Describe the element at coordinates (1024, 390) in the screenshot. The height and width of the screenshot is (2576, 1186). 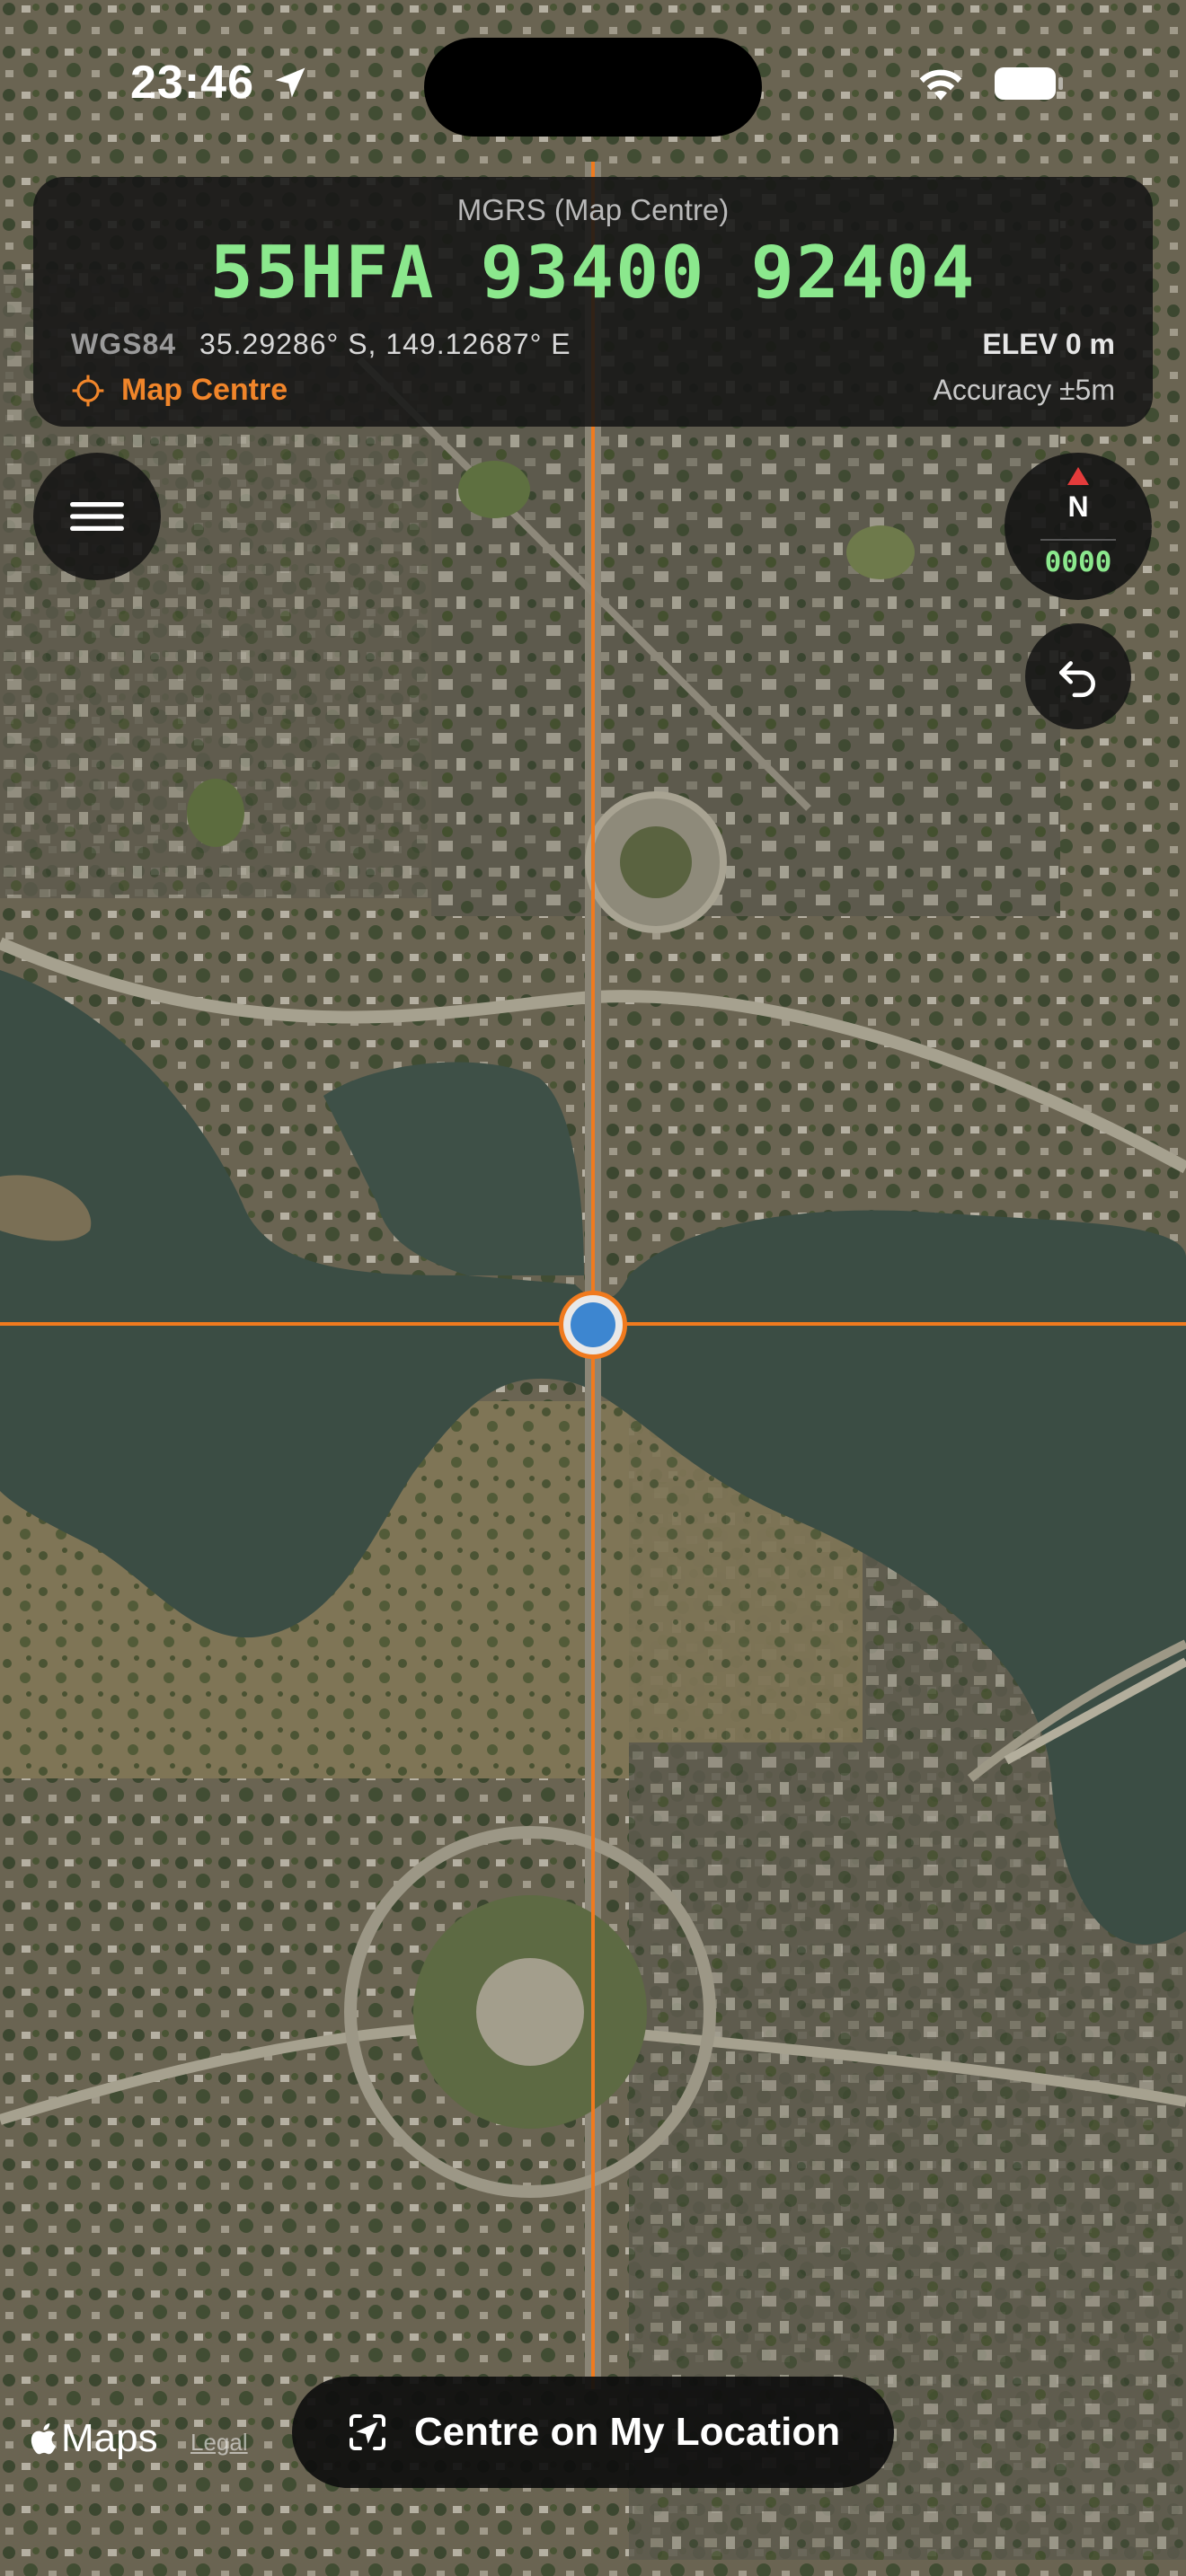
I see `accuracy-value: Accuracy ±5m` at that location.